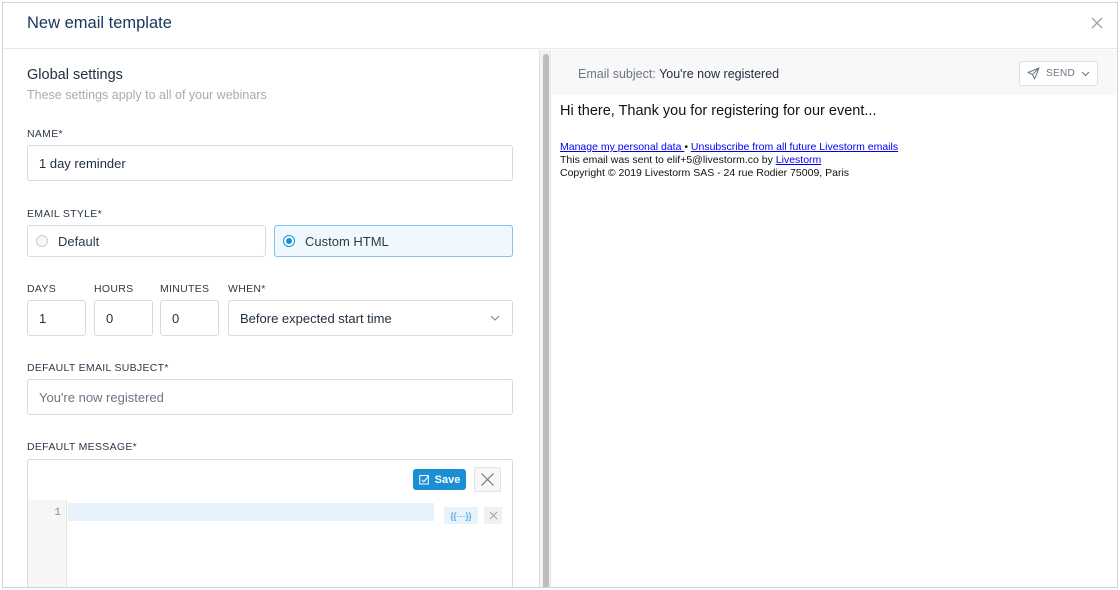  Describe the element at coordinates (110, 318) in the screenshot. I see `hours-value: 0` at that location.